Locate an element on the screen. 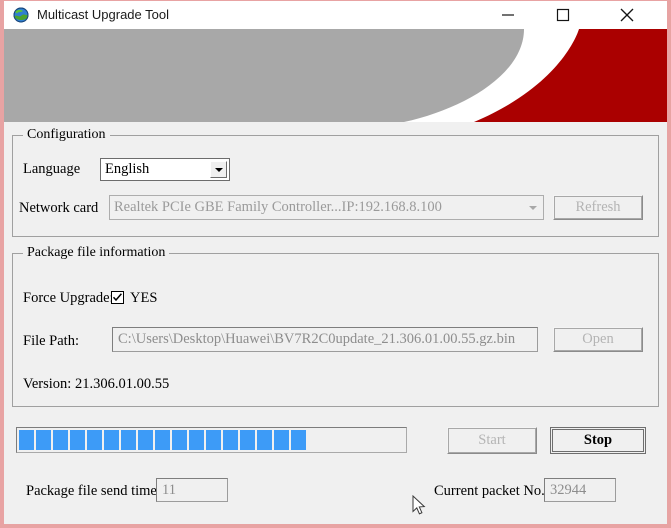 Image resolution: width=671 pixels, height=528 pixels. start-button: Start is located at coordinates (492, 440).